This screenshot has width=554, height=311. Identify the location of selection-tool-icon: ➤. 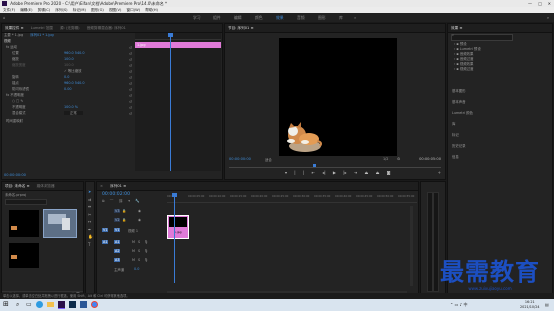
(90, 192).